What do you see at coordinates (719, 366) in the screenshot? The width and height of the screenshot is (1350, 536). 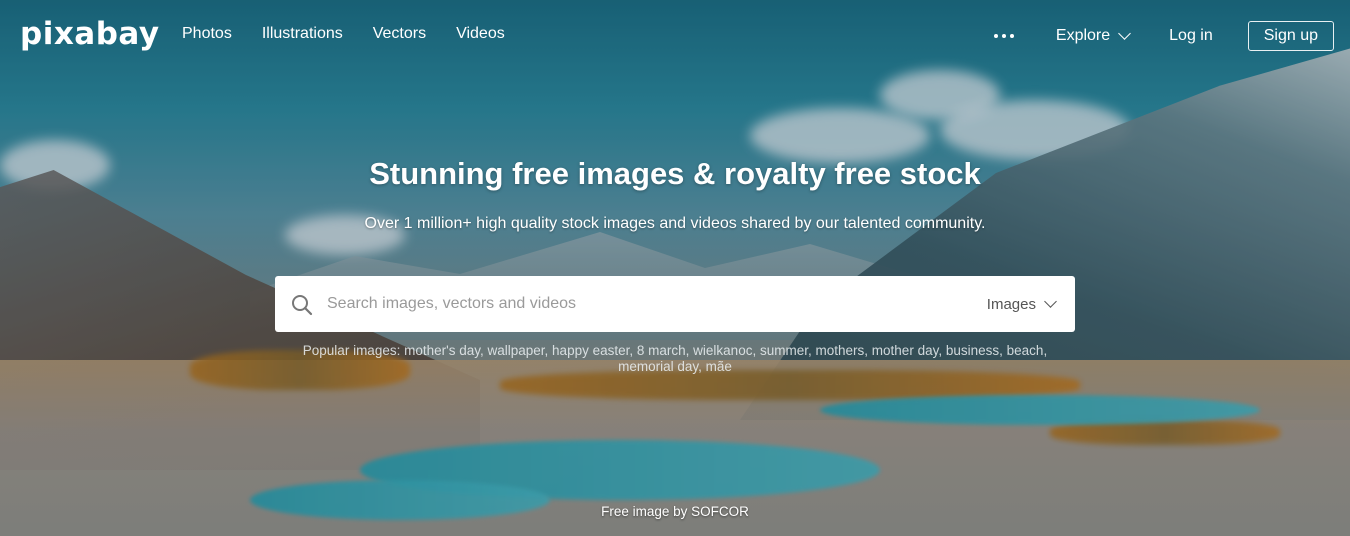 I see `popular-tag: mãe` at bounding box center [719, 366].